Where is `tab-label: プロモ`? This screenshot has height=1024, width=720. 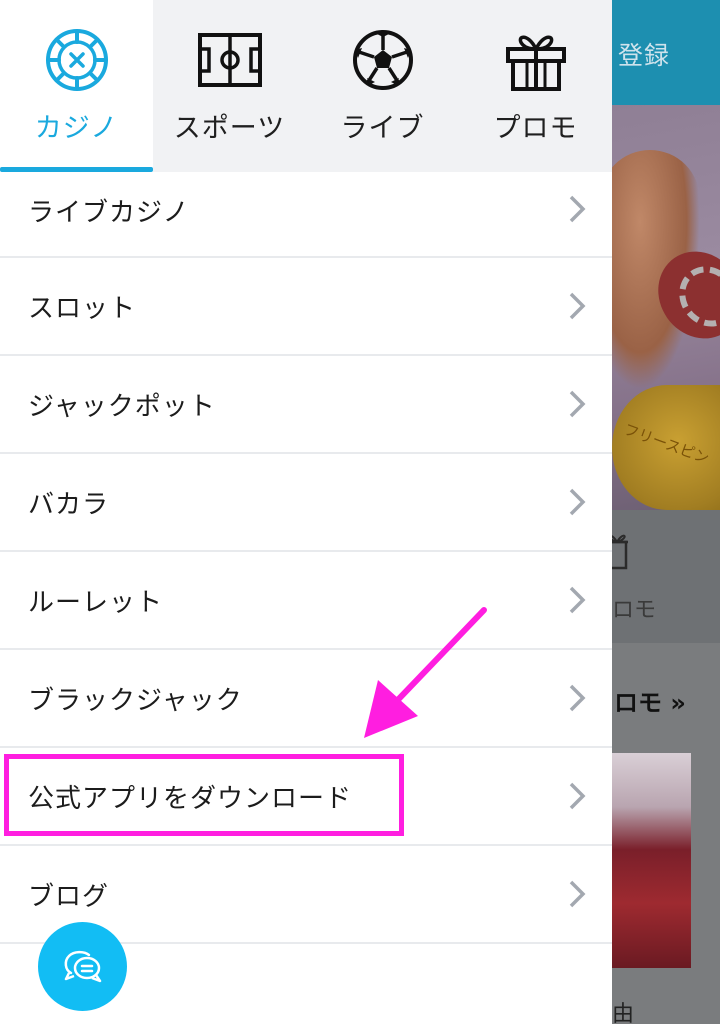 tab-label: プロモ is located at coordinates (535, 128).